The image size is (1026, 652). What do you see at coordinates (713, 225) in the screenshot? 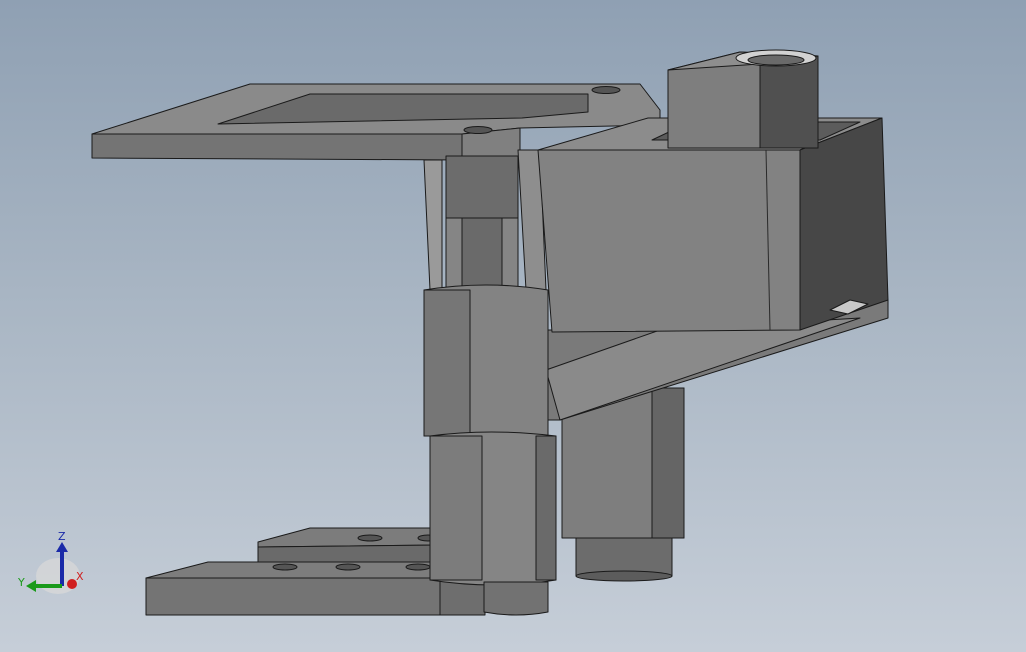
I see `servo-housing` at bounding box center [713, 225].